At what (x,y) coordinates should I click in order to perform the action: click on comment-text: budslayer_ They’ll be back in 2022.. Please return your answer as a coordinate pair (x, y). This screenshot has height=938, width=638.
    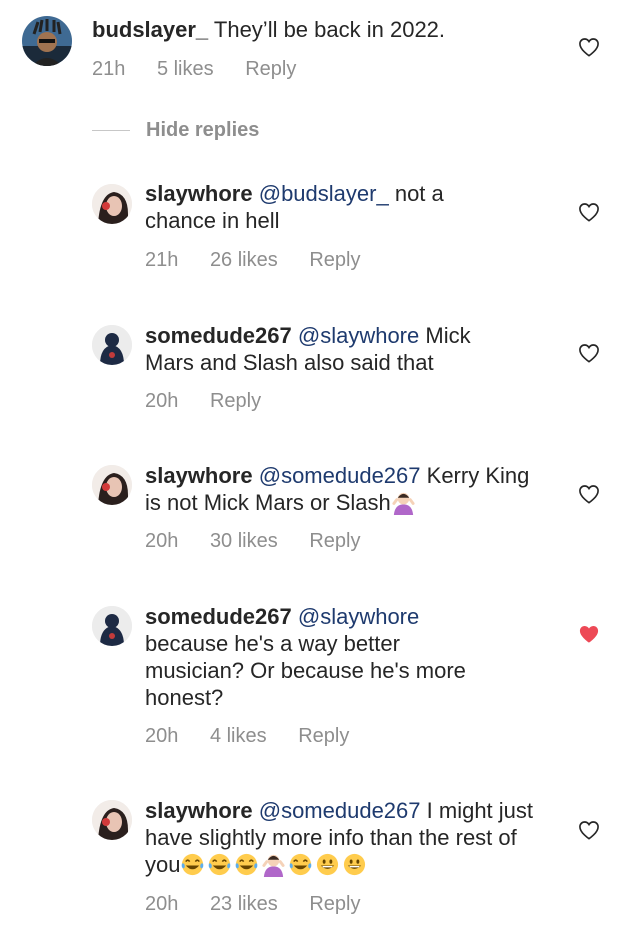
    Looking at the image, I should click on (327, 29).